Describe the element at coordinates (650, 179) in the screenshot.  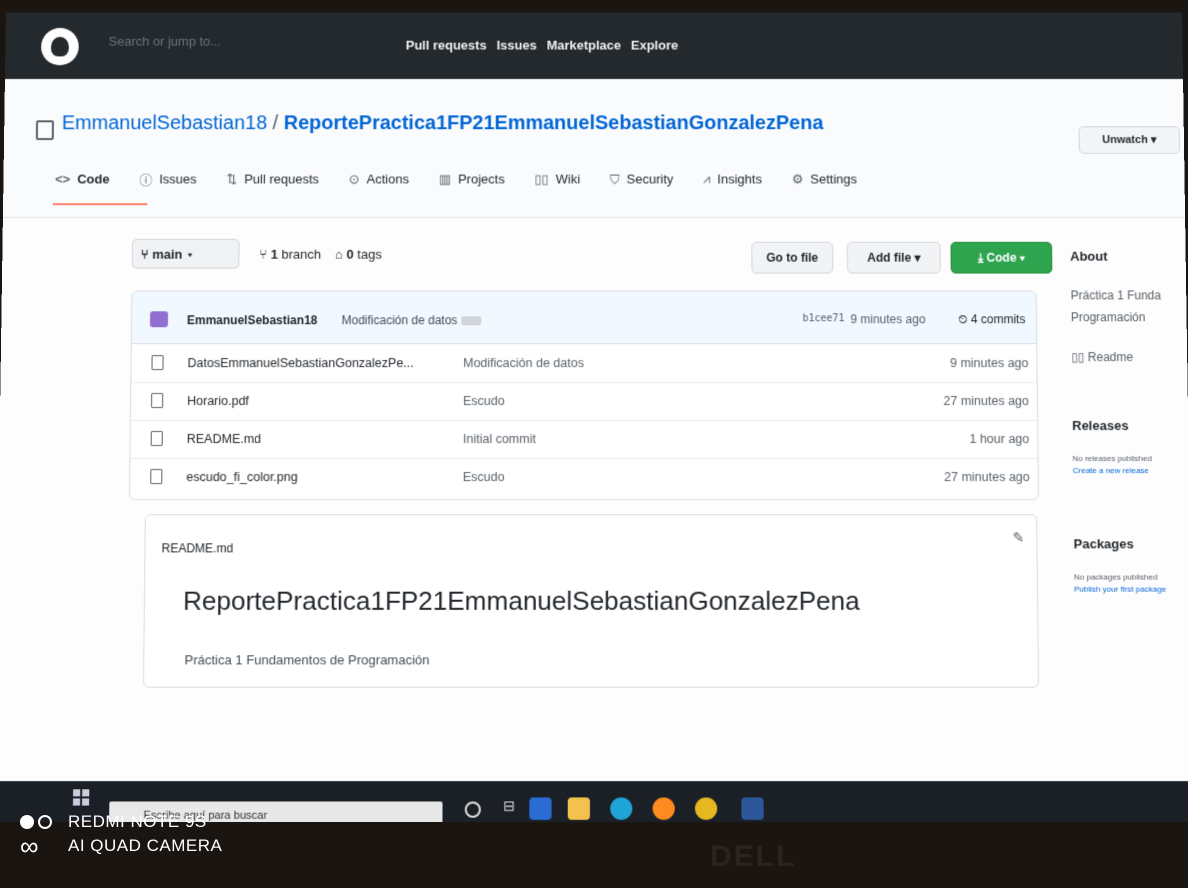
I see `tab-label: Security` at that location.